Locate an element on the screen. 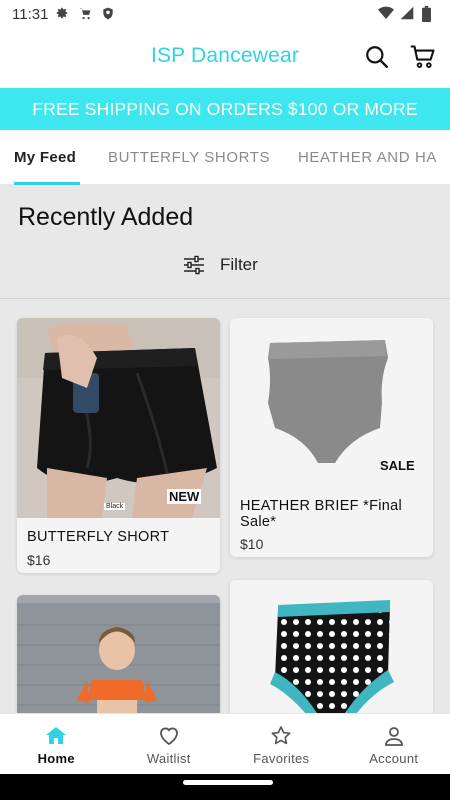 This screenshot has width=450, height=800. product-card: SALE HEATHER BRIEF *Final Sale* $10 is located at coordinates (331, 437).